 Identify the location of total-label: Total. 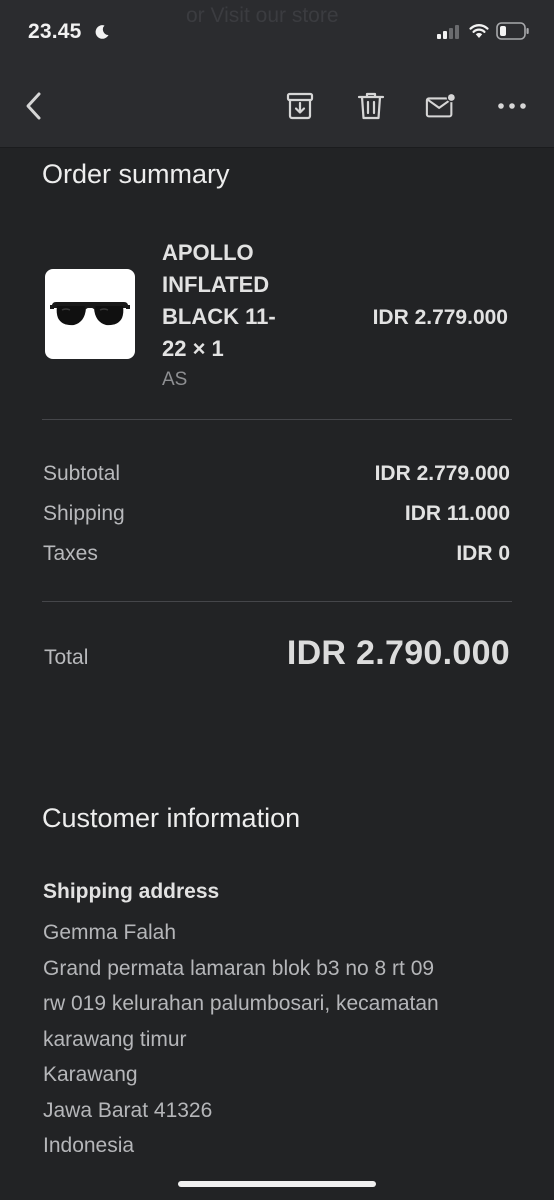
(66, 657).